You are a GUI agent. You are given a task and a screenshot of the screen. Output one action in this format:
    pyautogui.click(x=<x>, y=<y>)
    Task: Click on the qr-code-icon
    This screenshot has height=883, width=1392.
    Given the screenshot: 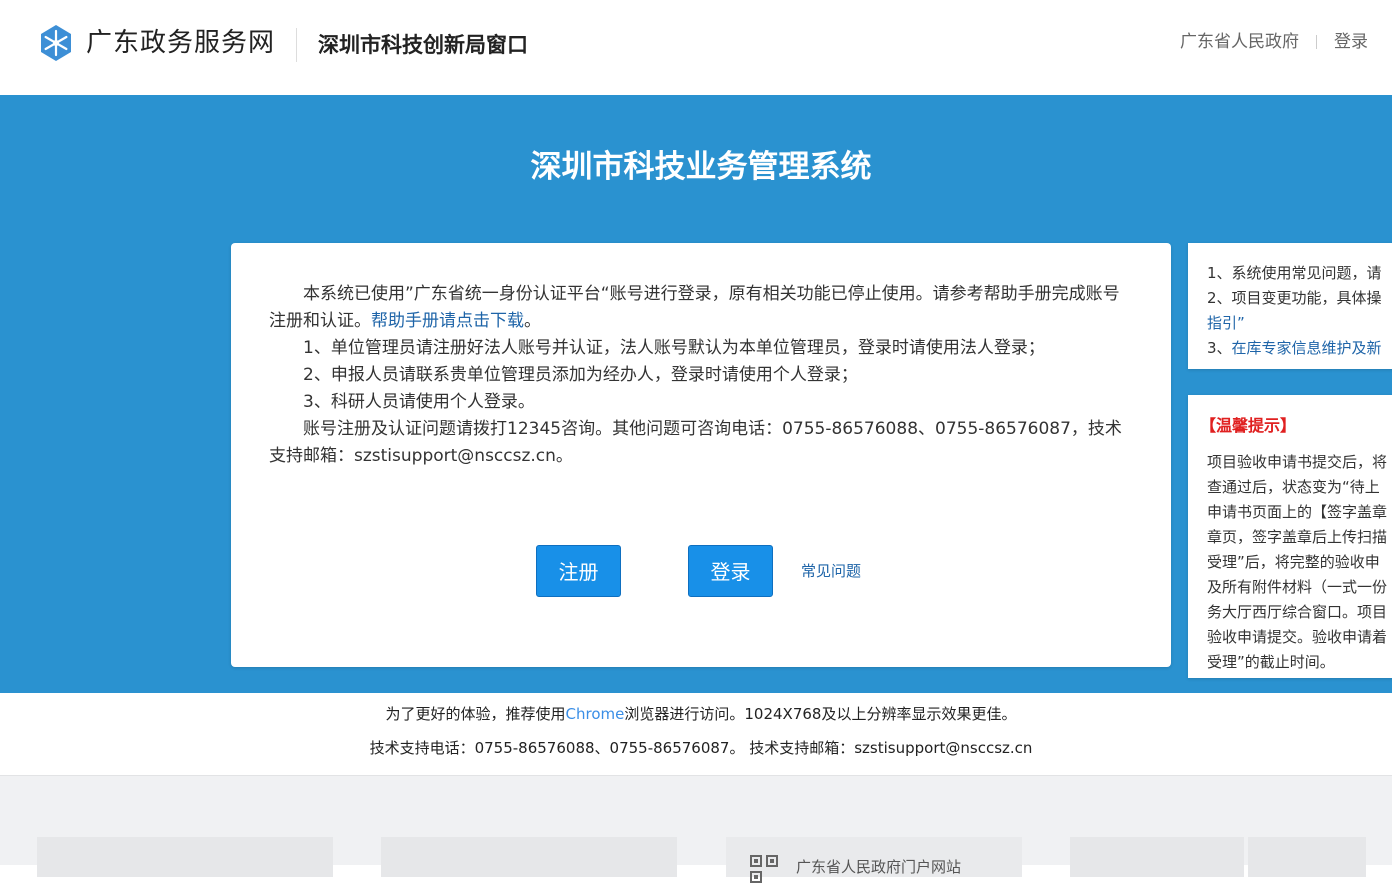 What is the action you would take?
    pyautogui.click(x=764, y=869)
    